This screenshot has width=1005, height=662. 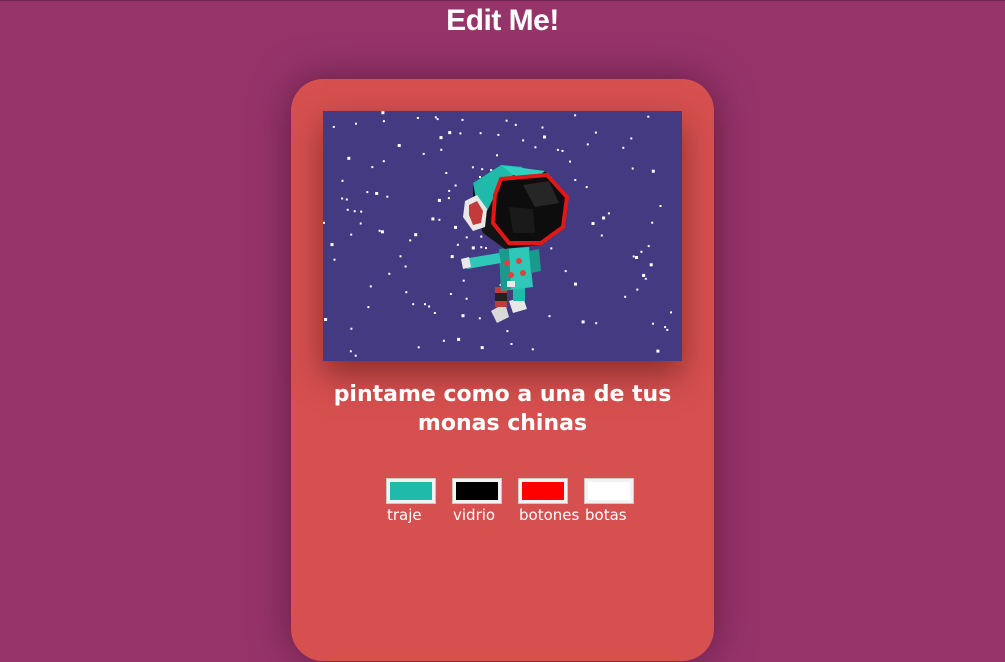 I want to click on vidrio-swatch, so click(x=477, y=491).